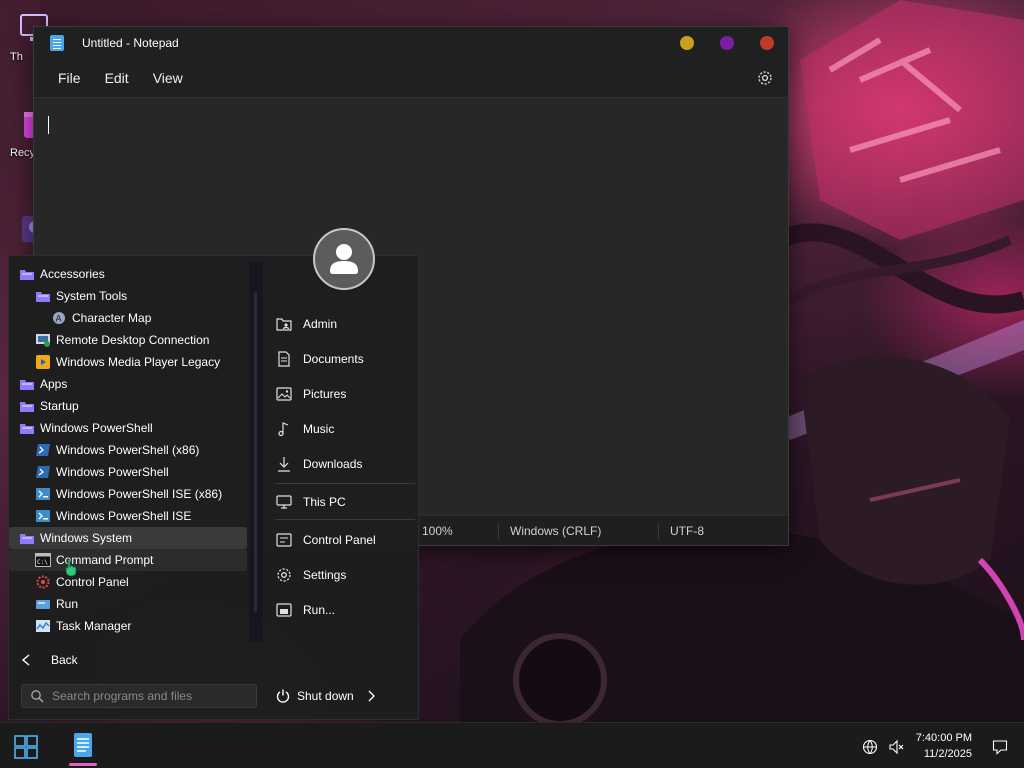 This screenshot has width=1024, height=768. I want to click on document-icon, so click(284, 359).